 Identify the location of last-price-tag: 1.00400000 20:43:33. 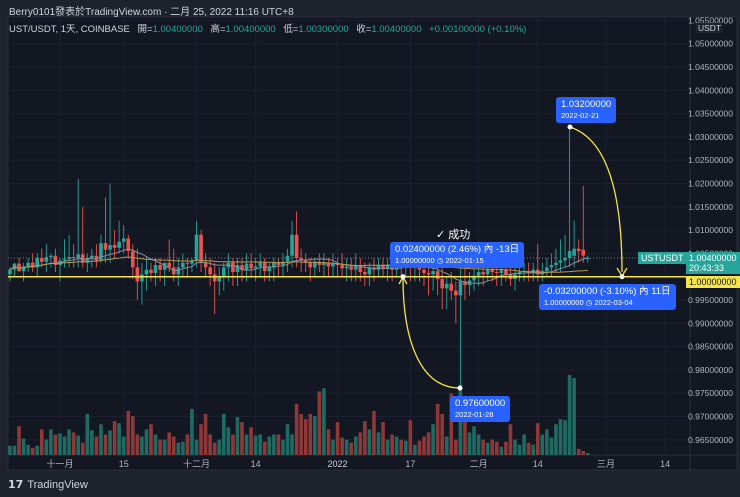
(713, 263).